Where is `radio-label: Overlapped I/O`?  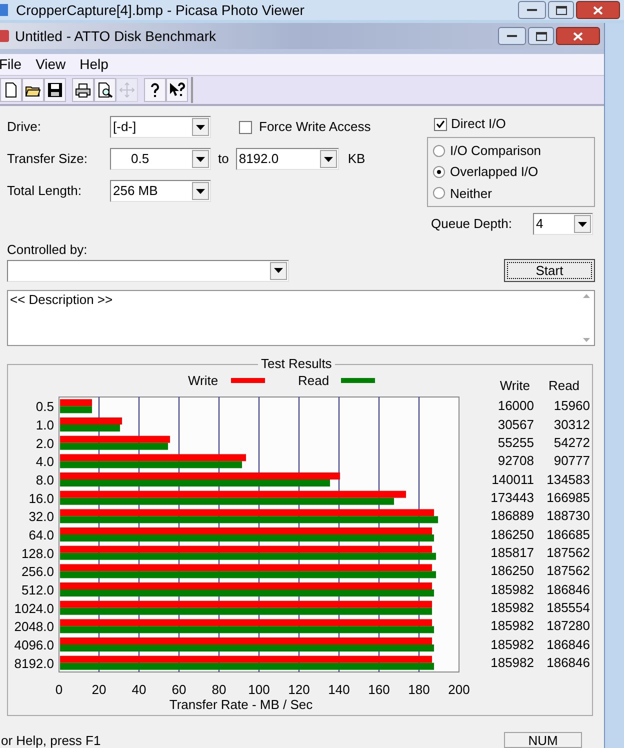 radio-label: Overlapped I/O is located at coordinates (494, 172).